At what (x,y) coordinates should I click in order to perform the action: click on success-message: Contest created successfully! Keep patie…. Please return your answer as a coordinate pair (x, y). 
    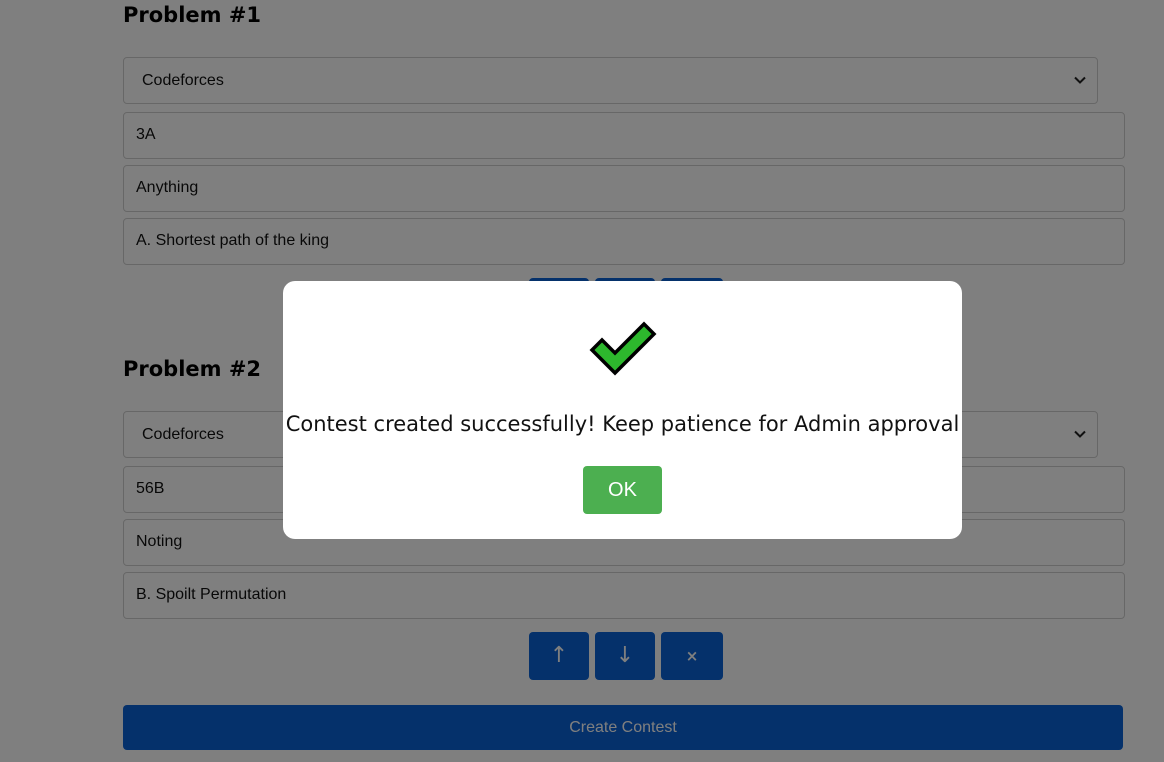
    Looking at the image, I should click on (622, 424).